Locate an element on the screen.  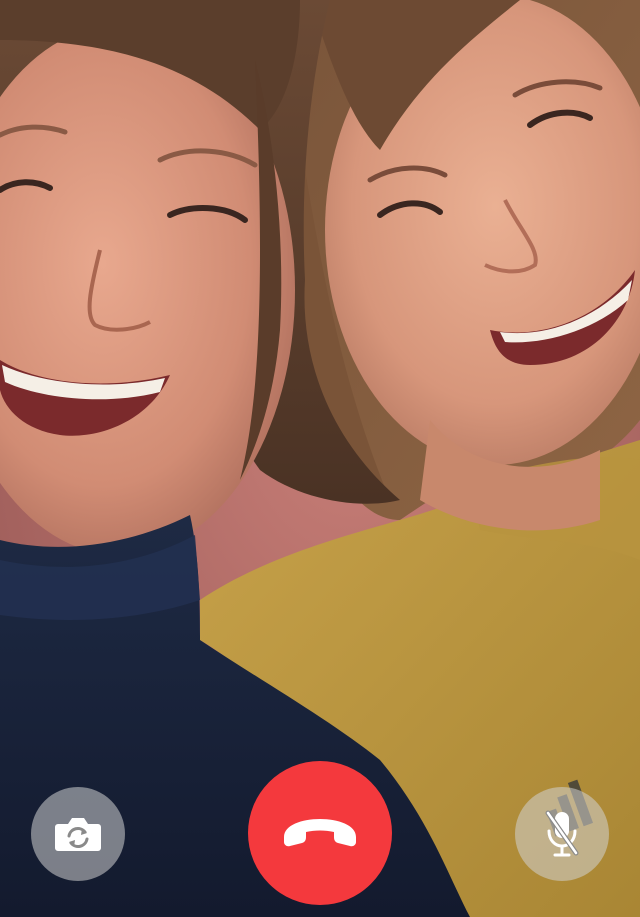
phone-hangup-icon is located at coordinates (320, 833).